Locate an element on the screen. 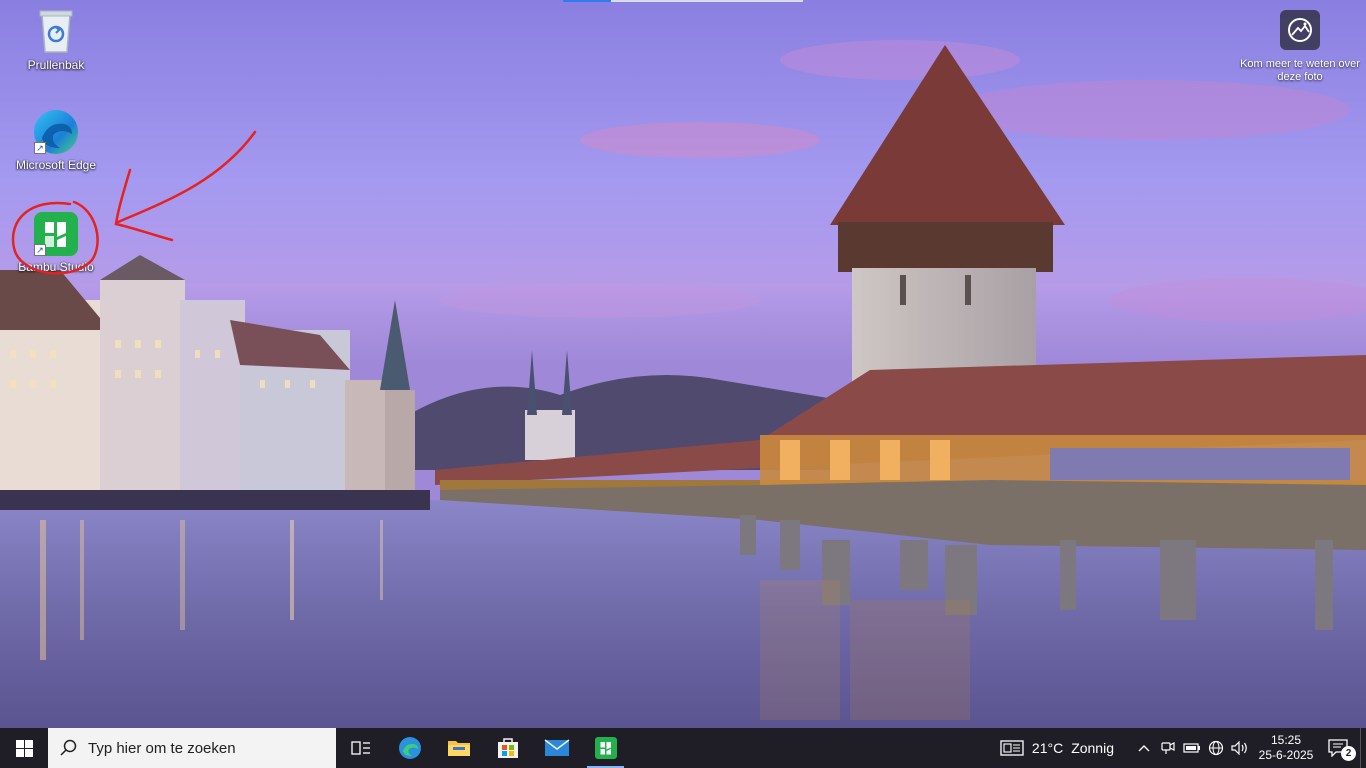 The image size is (1366, 768). search-icon is located at coordinates (68, 747).